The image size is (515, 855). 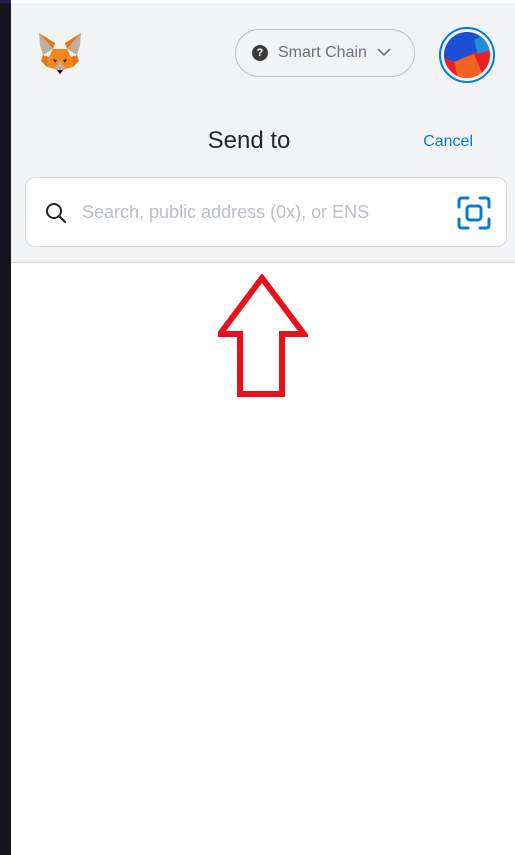 What do you see at coordinates (260, 53) in the screenshot?
I see `question-icon: ?` at bounding box center [260, 53].